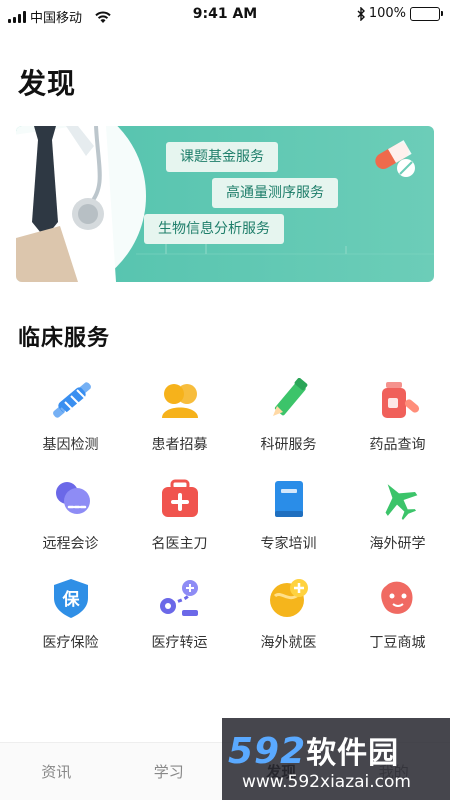 Image resolution: width=450 pixels, height=800 pixels. What do you see at coordinates (47, 83) in the screenshot?
I see `page-title: 发现` at bounding box center [47, 83].